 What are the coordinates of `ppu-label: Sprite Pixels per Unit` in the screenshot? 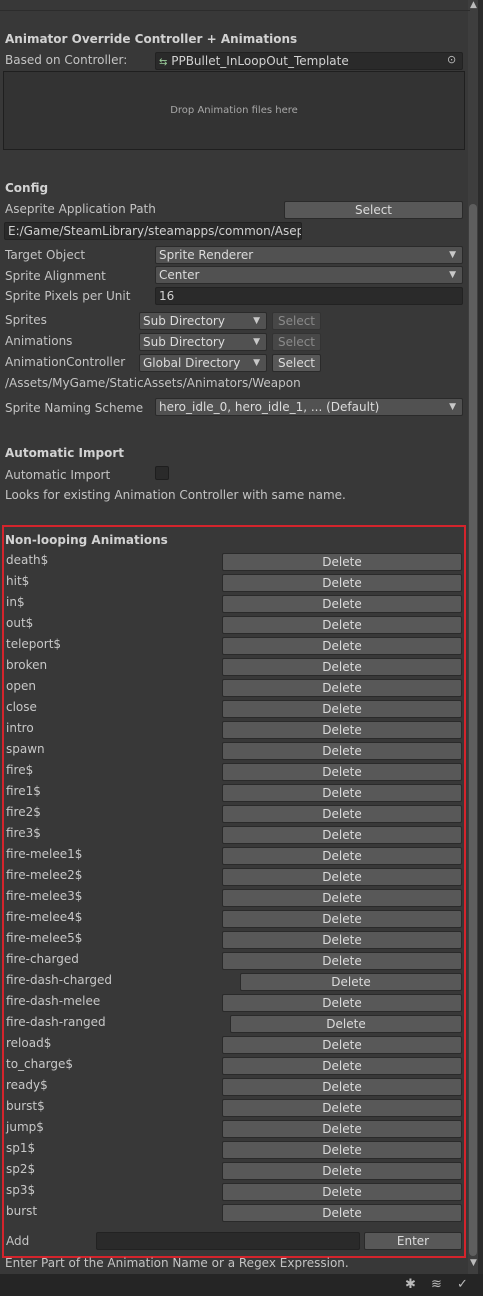 It's located at (68, 296).